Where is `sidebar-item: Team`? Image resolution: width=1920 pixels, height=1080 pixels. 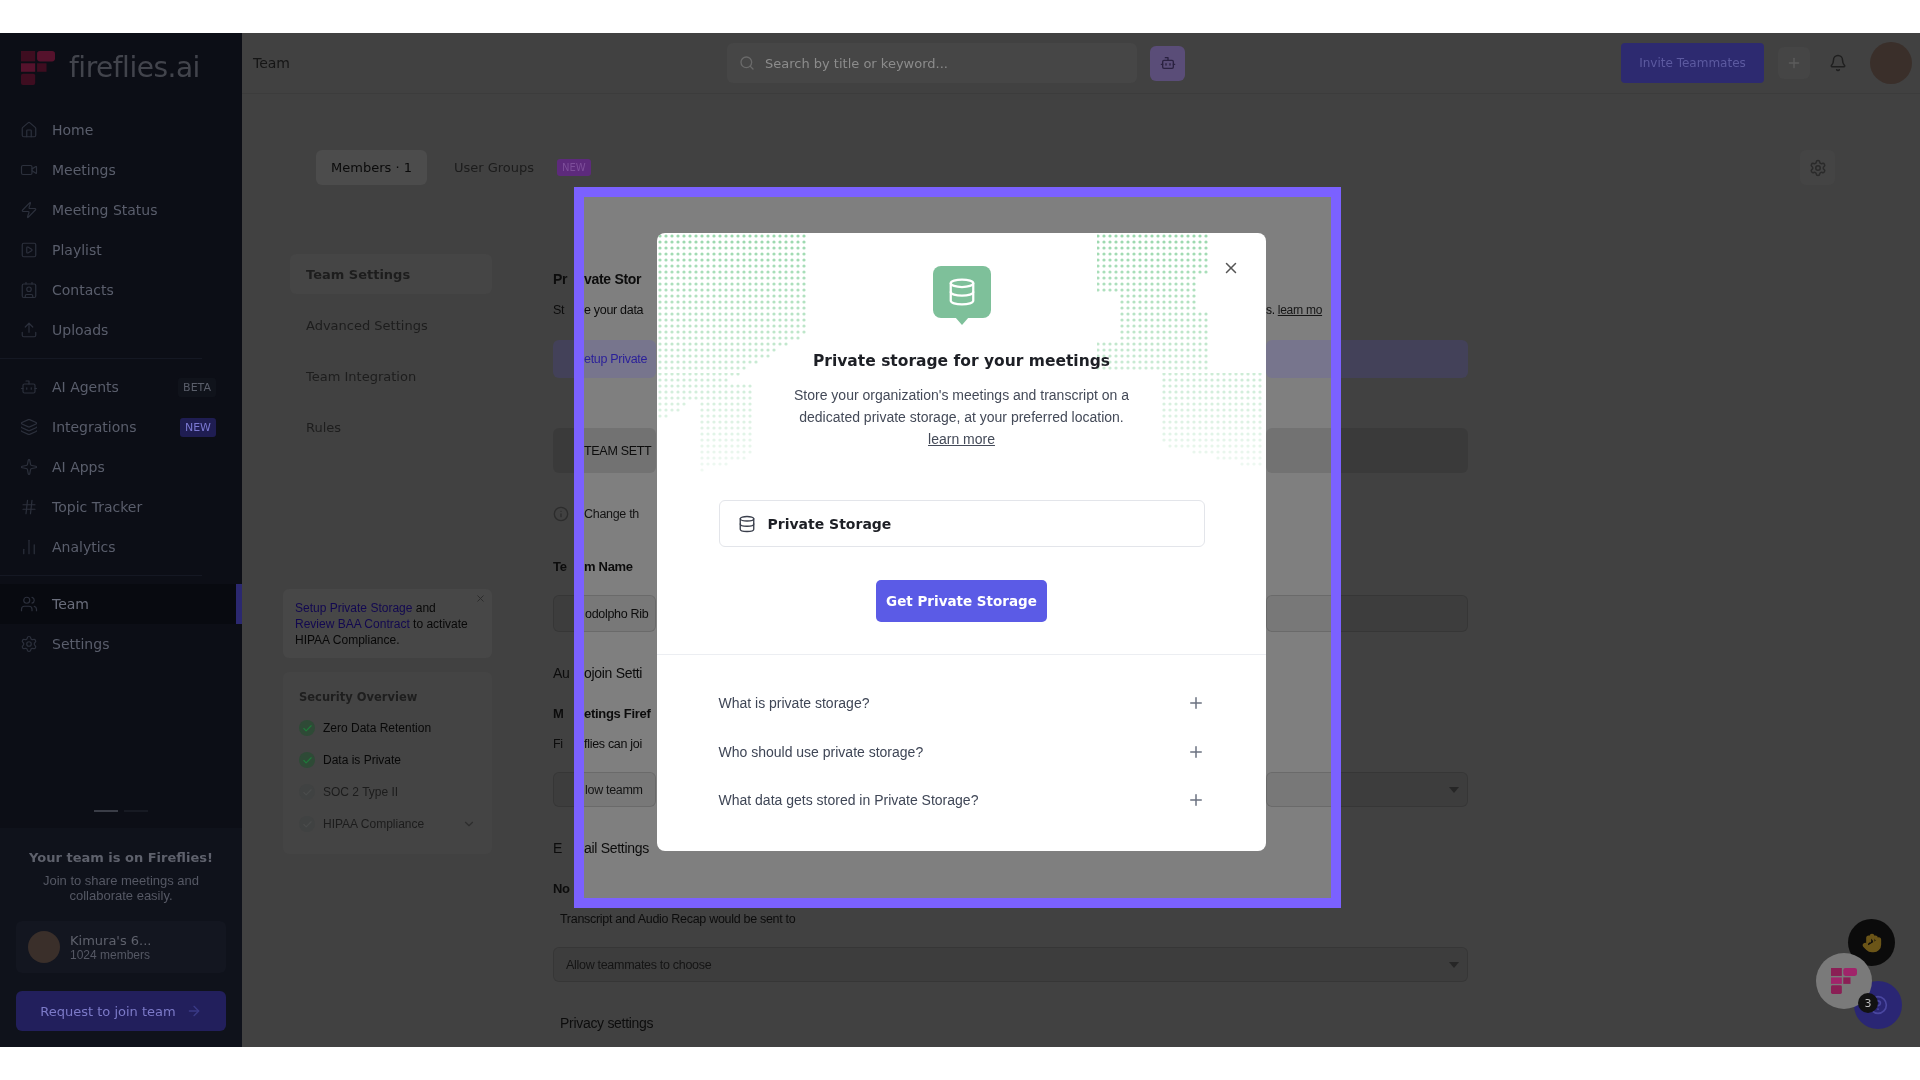
sidebar-item: Team is located at coordinates (121, 604).